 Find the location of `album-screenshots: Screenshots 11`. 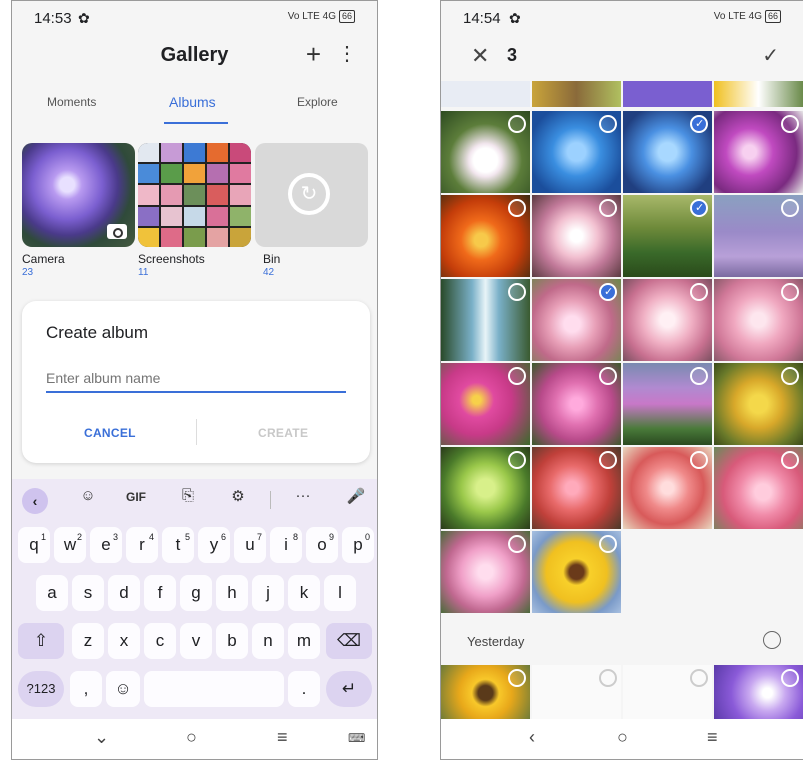

album-screenshots: Screenshots 11 is located at coordinates (194, 210).